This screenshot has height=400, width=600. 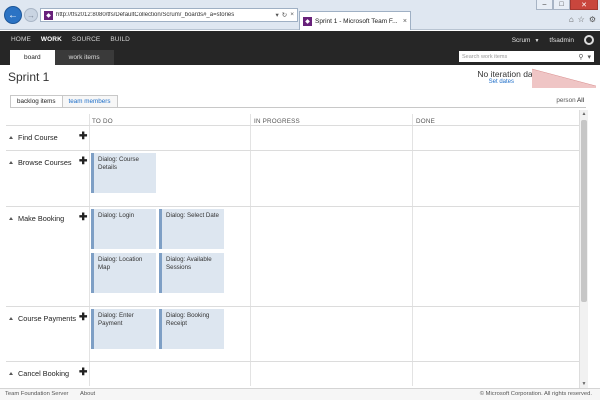 I want to click on window-controls: – □ ✕, so click(x=567, y=5).